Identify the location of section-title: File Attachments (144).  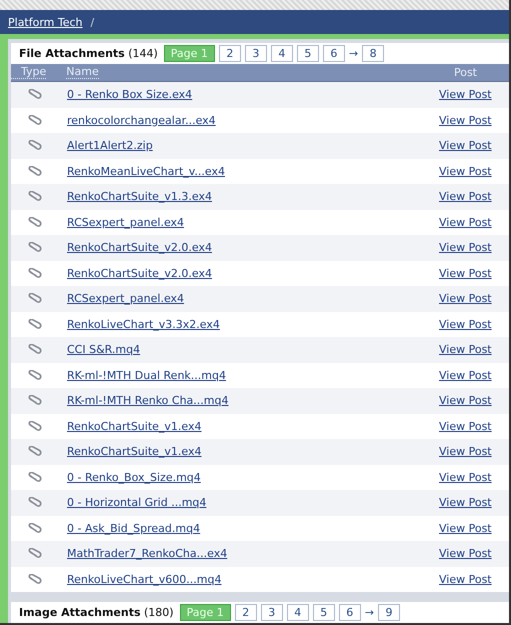
(88, 53).